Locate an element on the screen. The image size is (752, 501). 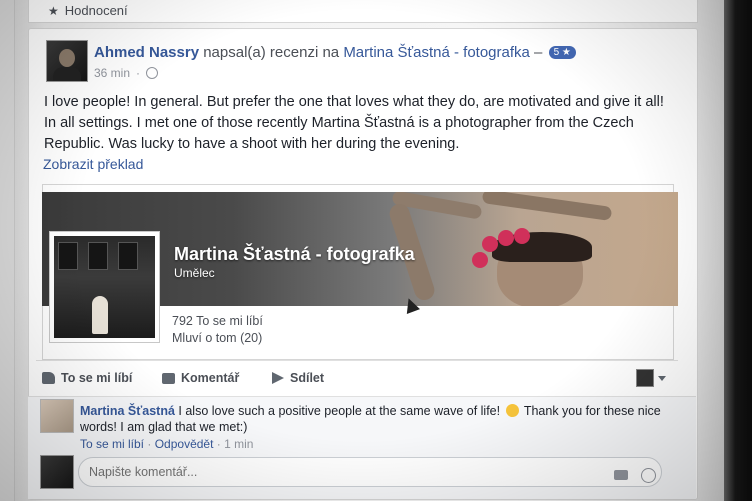
emoji-icon is located at coordinates (648, 475).